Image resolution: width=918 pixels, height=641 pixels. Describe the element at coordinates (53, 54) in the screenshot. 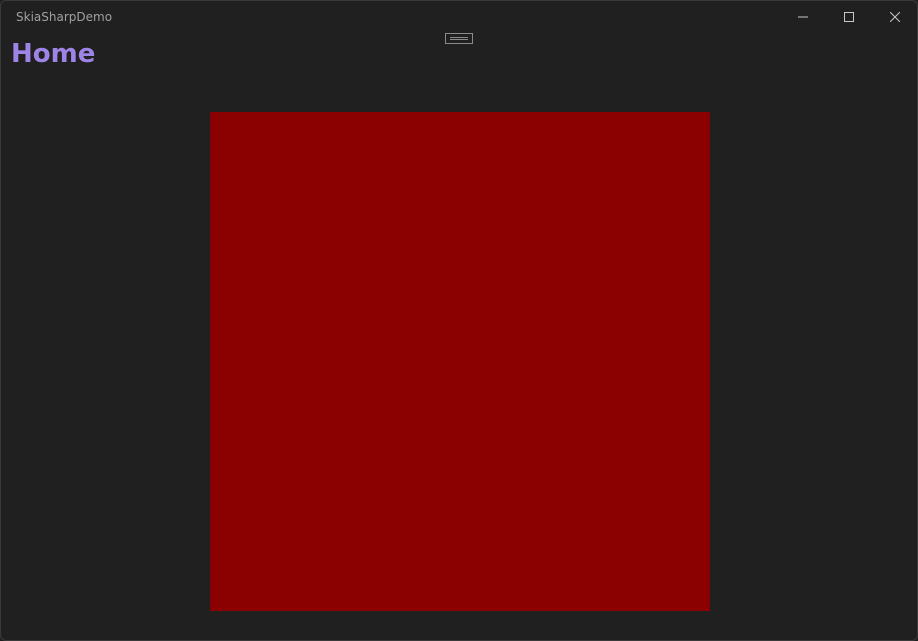

I see `page-title: Home` at that location.